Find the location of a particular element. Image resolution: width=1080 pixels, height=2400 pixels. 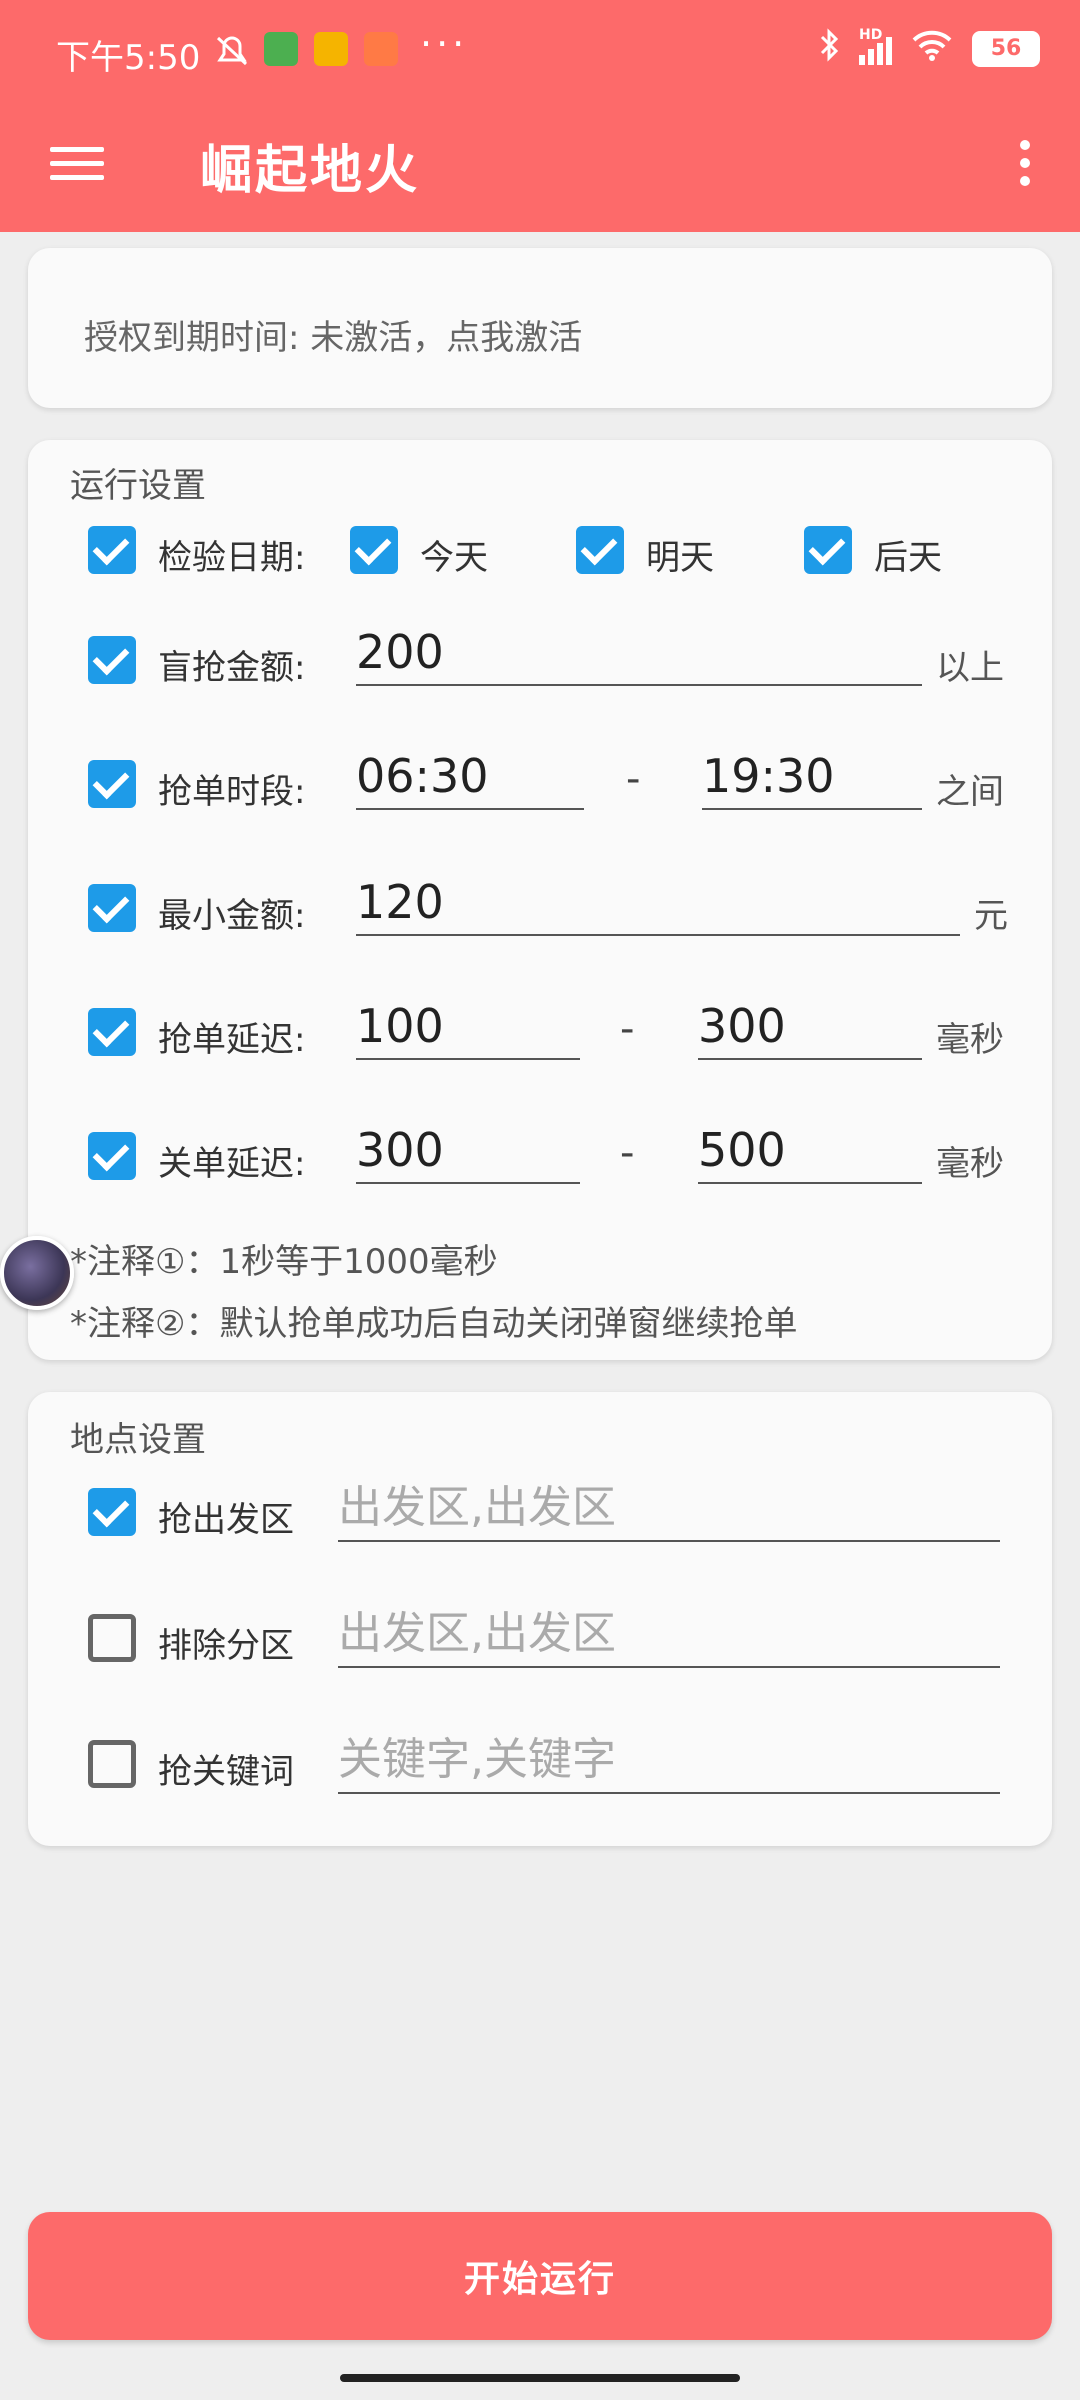

blind-amount-unit: 以上 is located at coordinates (970, 668).